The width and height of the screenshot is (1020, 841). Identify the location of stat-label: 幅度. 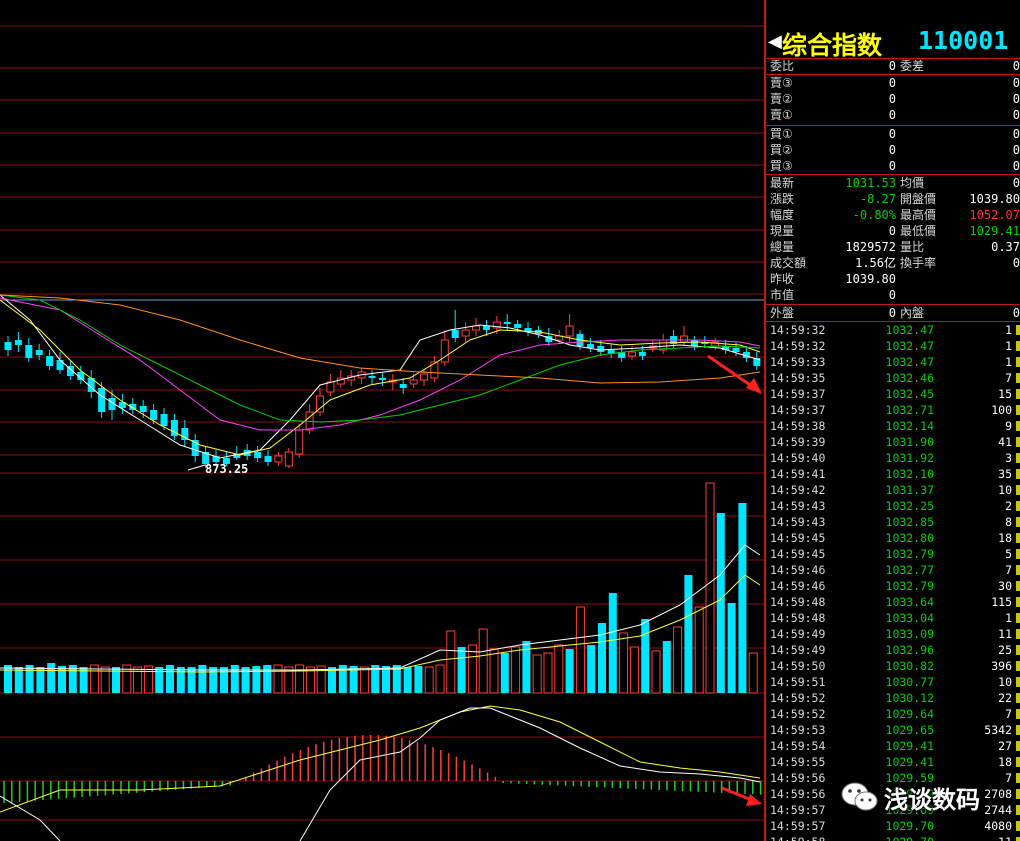
(782, 215).